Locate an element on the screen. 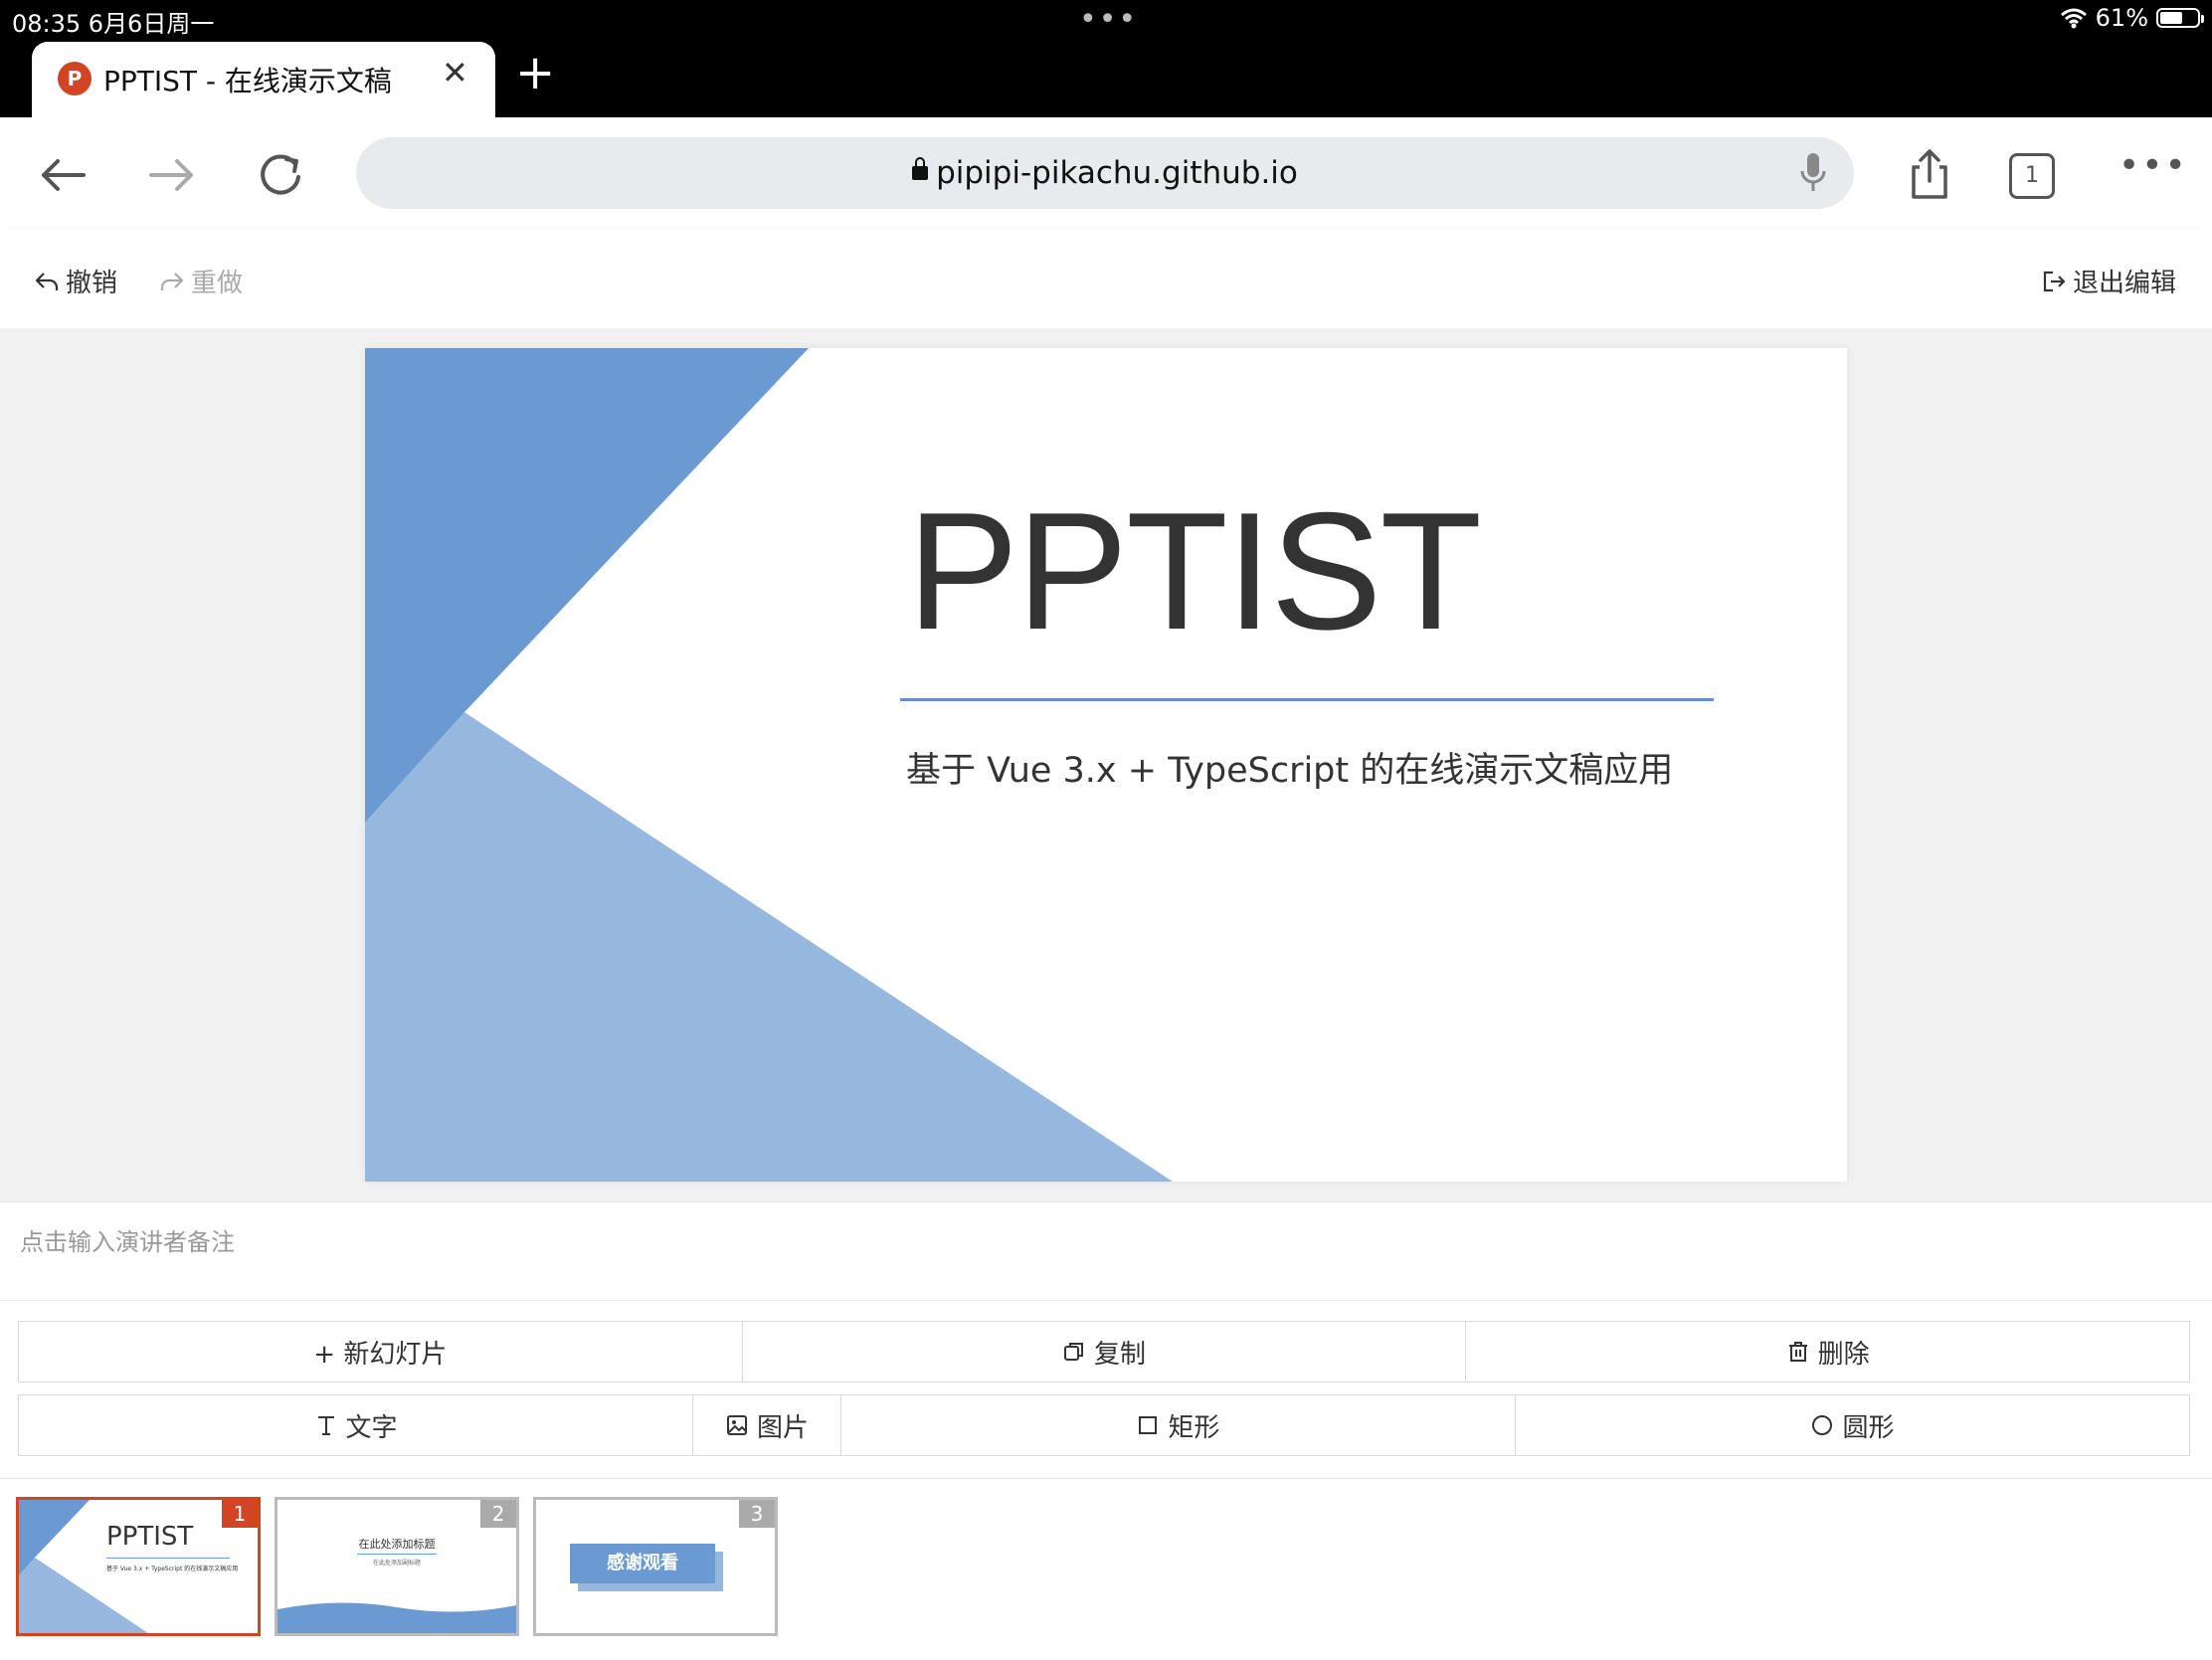 The width and height of the screenshot is (2212, 1660). browser-navbar: pipipi-pikachu.github.io 1 ••• is located at coordinates (1106, 173).